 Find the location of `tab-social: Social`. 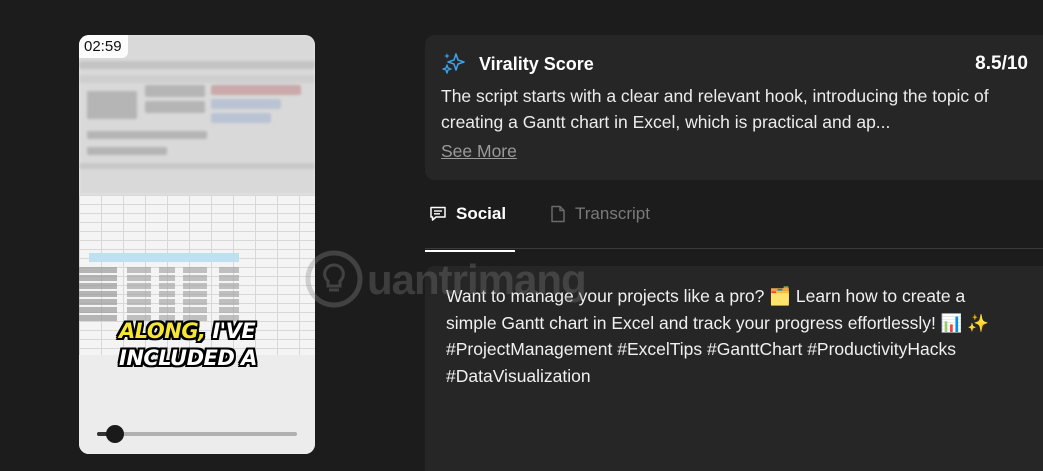

tab-social: Social is located at coordinates (470, 226).